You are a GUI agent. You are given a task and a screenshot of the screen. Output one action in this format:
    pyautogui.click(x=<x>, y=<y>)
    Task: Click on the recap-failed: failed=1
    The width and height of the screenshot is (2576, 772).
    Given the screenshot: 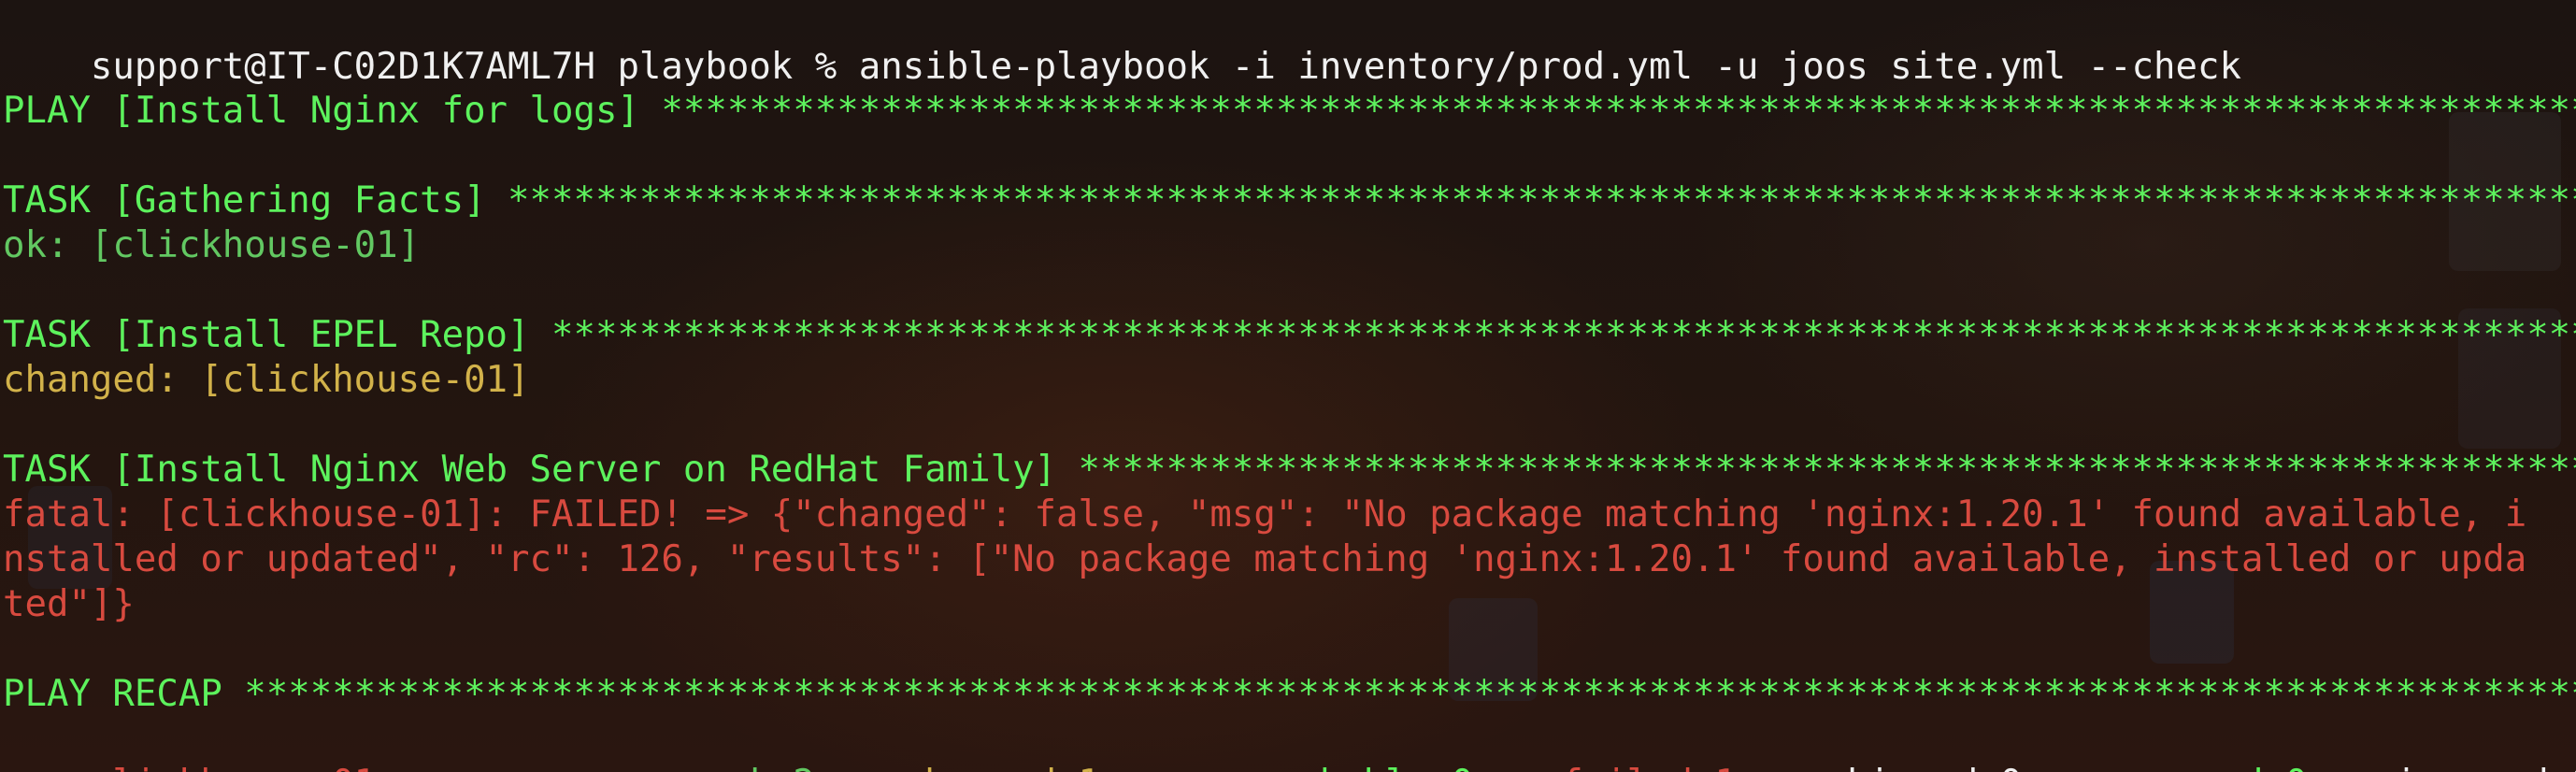 What is the action you would take?
    pyautogui.click(x=1649, y=767)
    